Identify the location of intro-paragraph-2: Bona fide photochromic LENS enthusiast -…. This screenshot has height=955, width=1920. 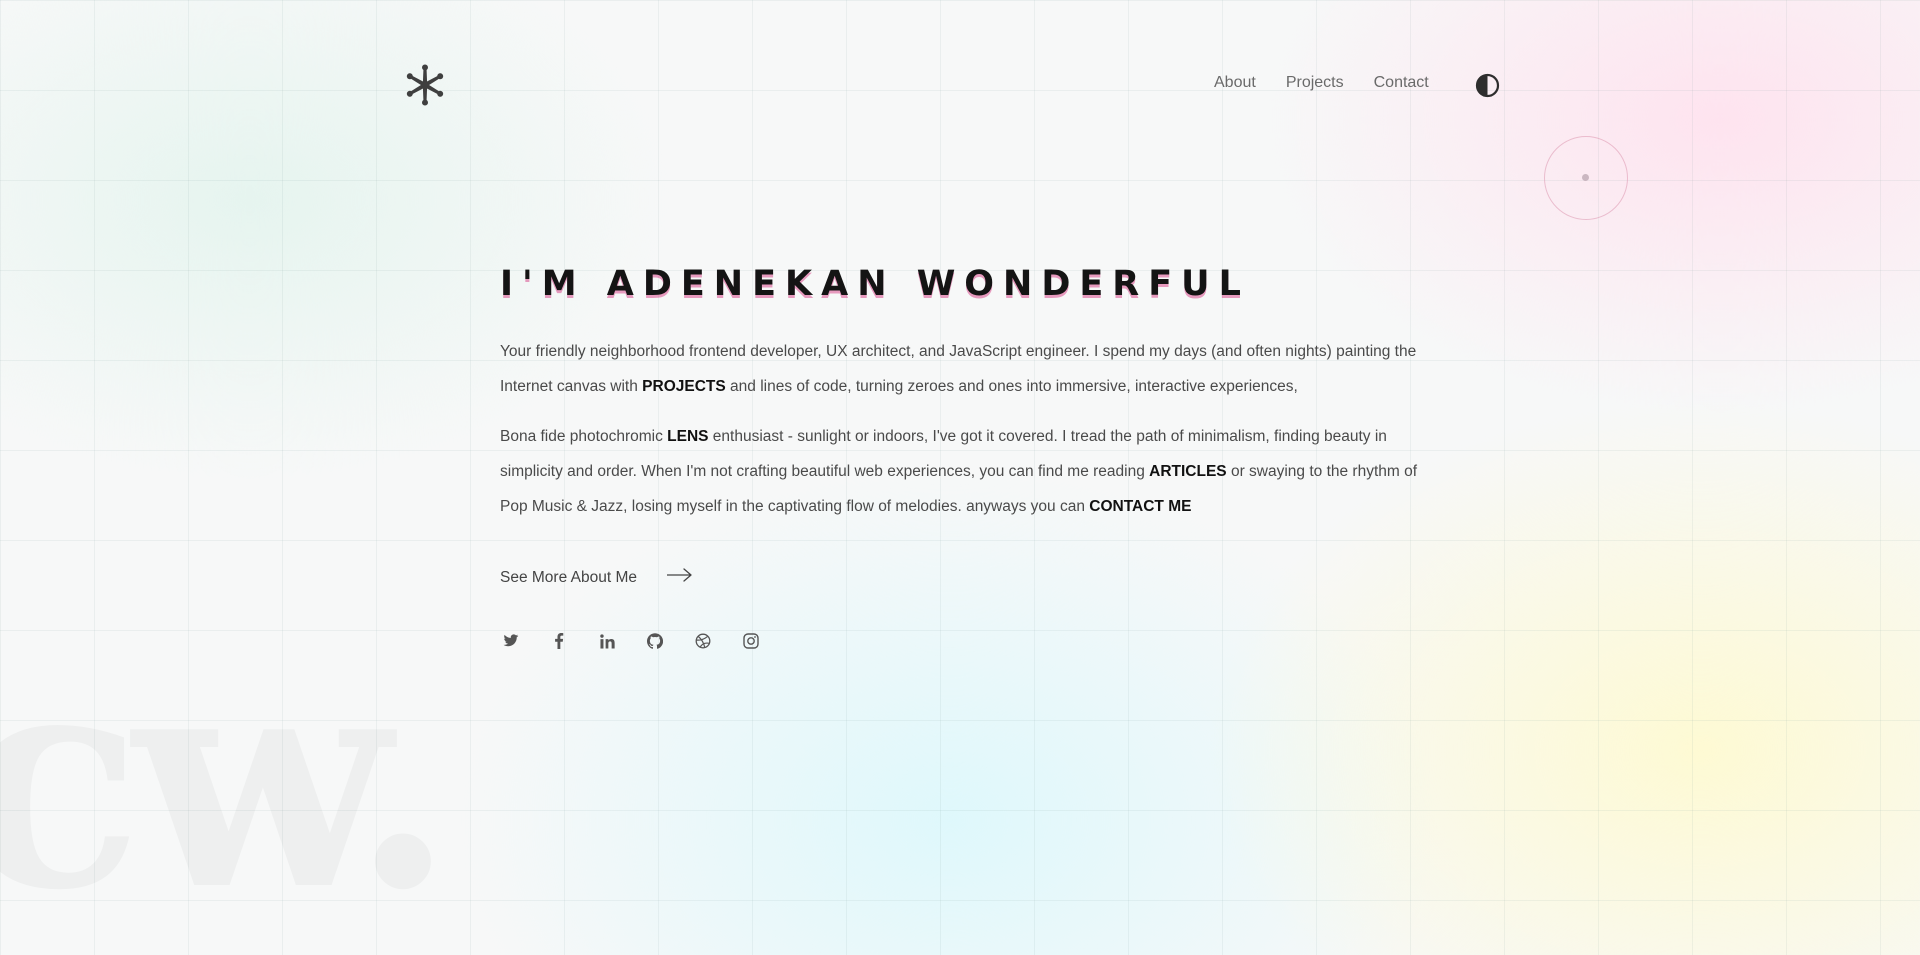
(960, 471).